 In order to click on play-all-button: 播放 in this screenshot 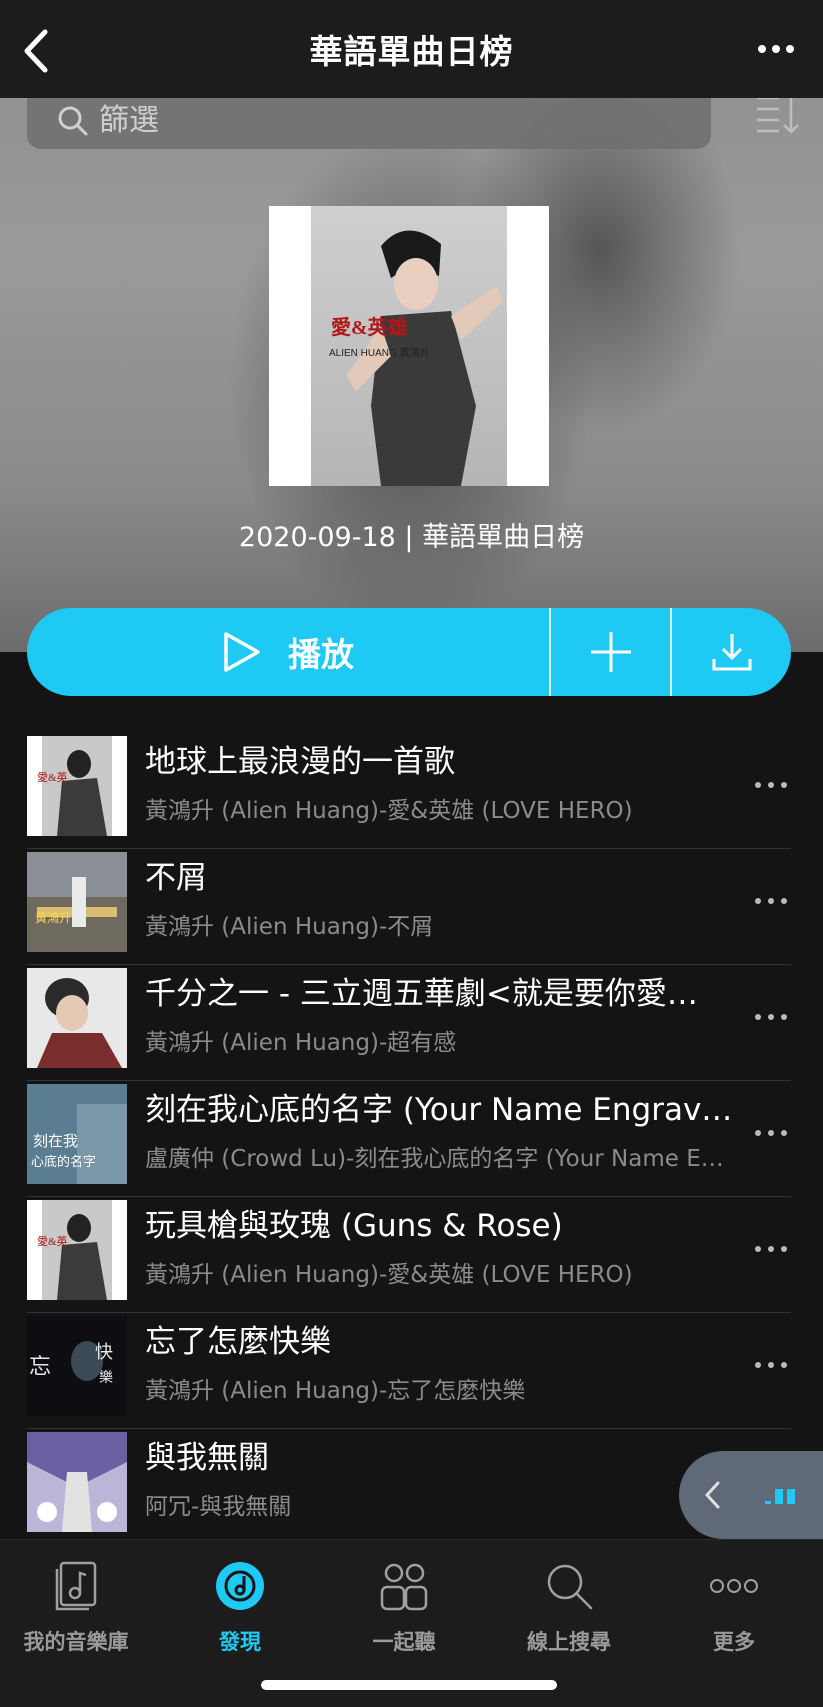, I will do `click(289, 652)`.